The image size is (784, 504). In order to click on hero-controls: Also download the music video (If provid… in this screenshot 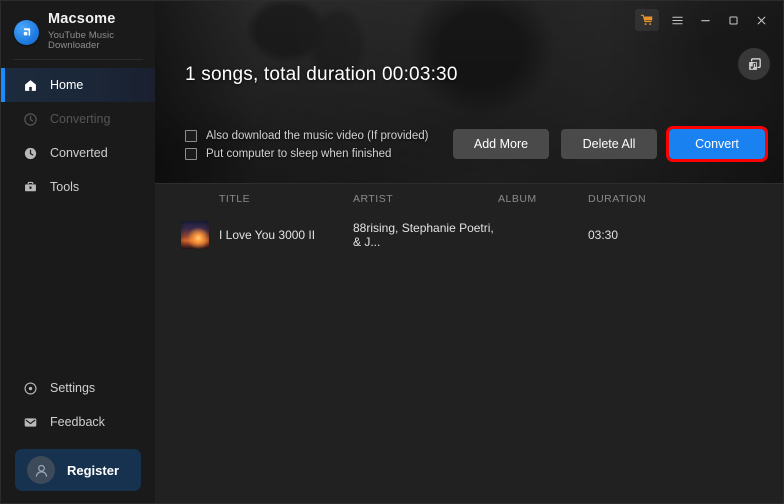, I will do `click(476, 144)`.